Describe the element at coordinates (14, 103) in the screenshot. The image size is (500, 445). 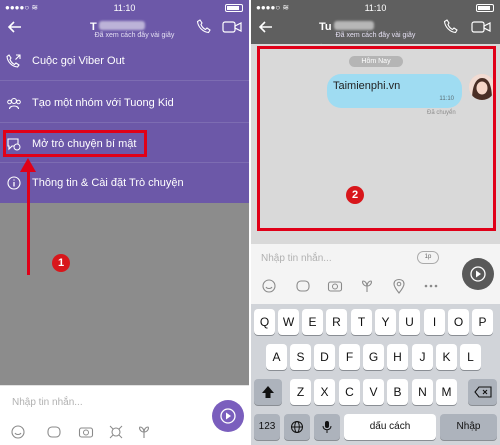
I see `group-icon` at that location.